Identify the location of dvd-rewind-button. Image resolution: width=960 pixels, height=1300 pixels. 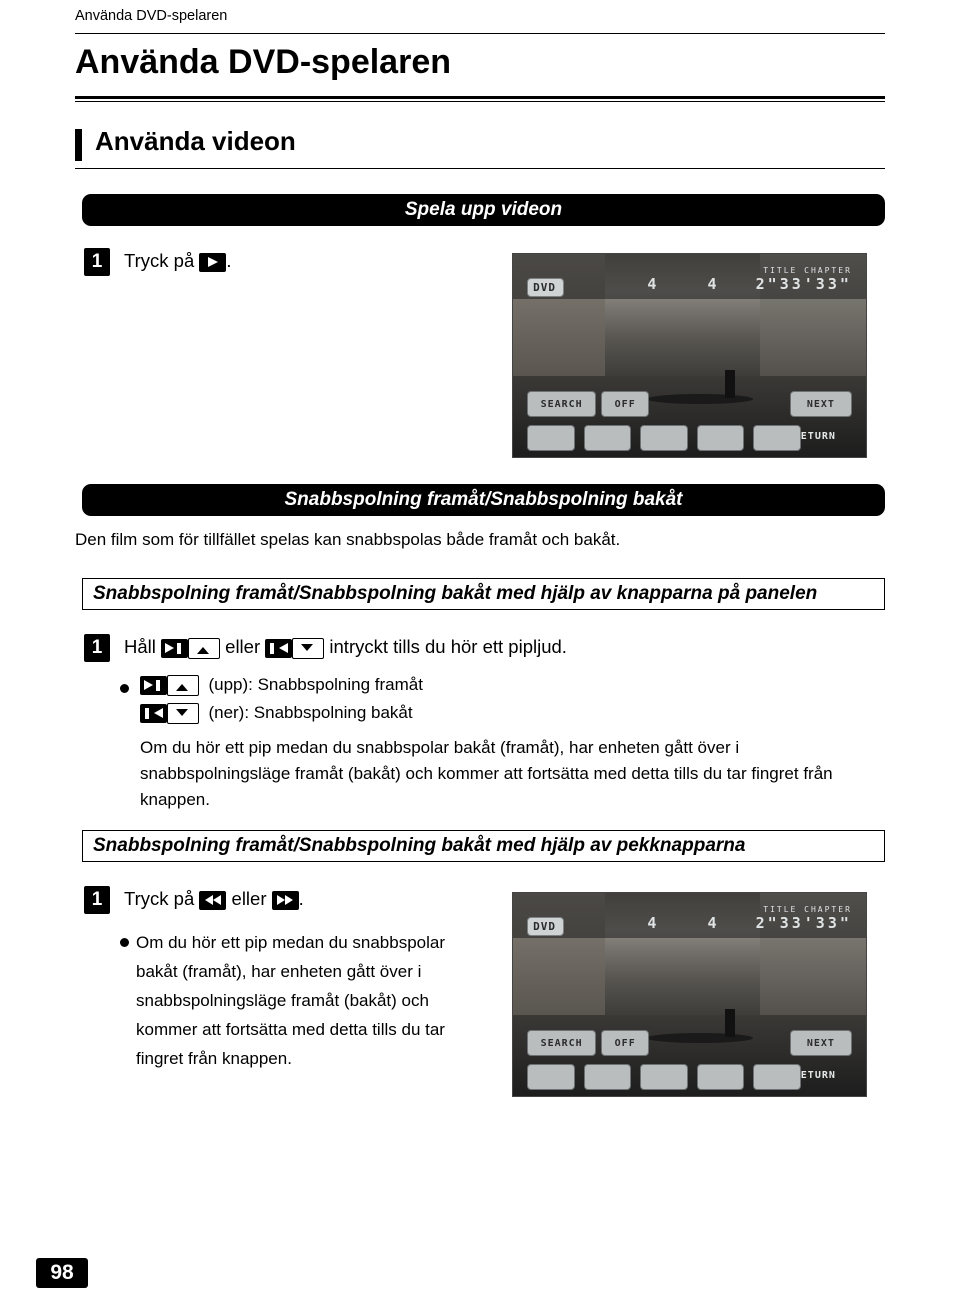
(664, 437).